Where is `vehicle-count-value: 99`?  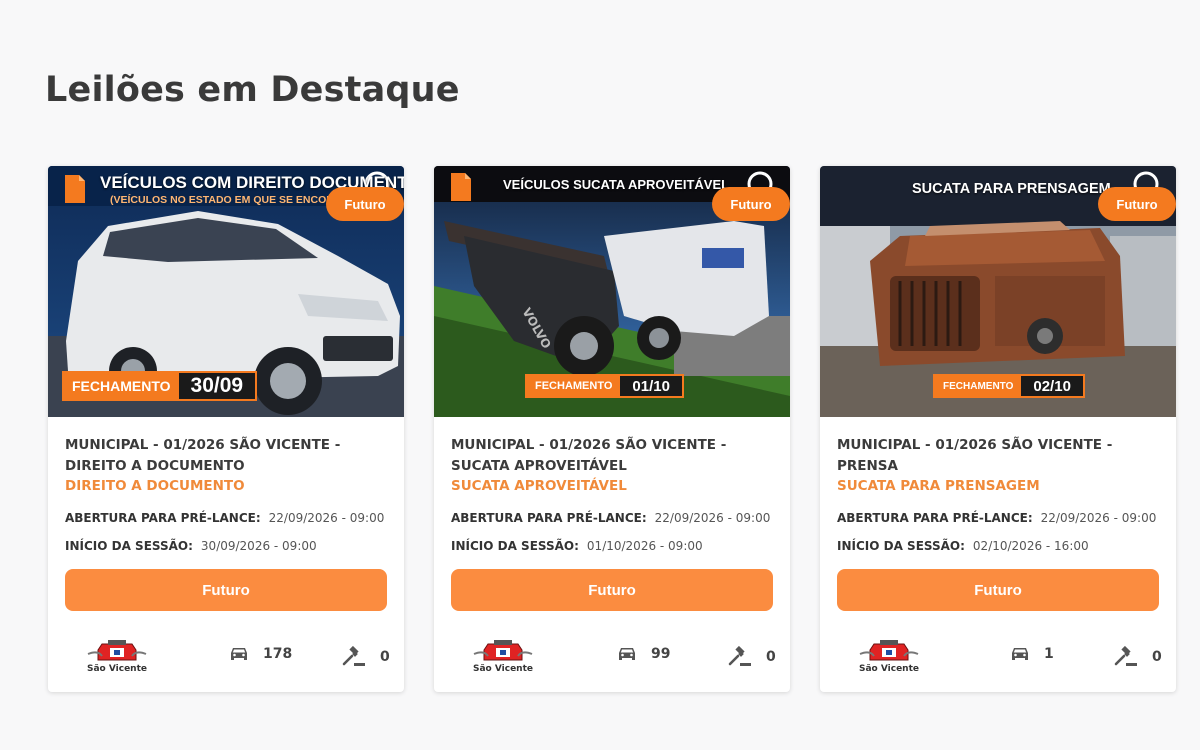
vehicle-count-value: 99 is located at coordinates (661, 654).